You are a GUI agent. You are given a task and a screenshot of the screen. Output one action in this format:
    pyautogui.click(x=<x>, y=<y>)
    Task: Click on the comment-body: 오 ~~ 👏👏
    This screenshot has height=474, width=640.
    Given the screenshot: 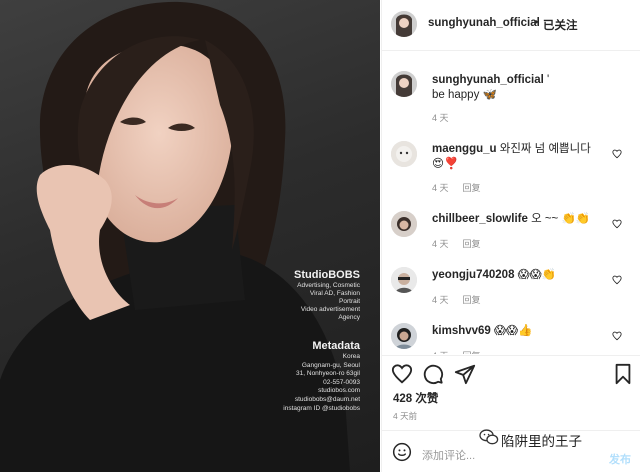 What is the action you would take?
    pyautogui.click(x=559, y=219)
    